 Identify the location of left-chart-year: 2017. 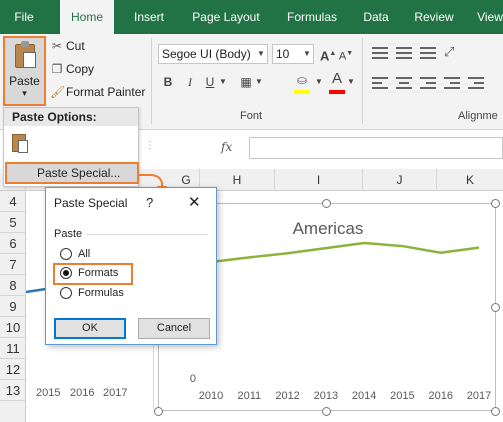
(115, 393).